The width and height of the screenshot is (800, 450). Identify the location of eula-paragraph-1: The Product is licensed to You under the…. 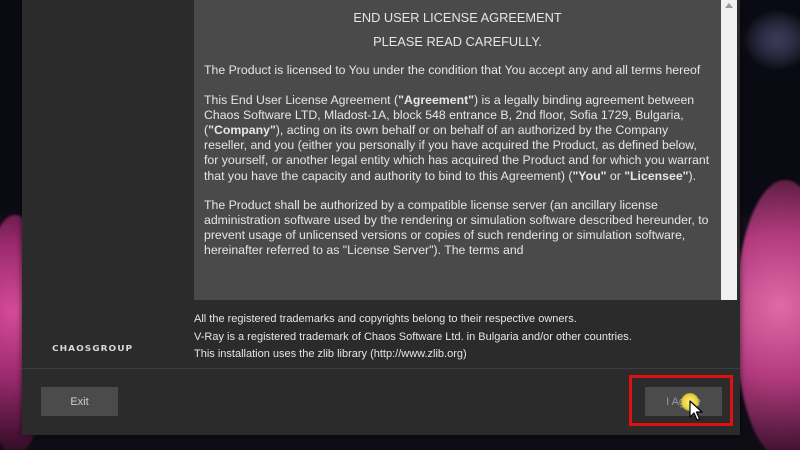
(452, 70).